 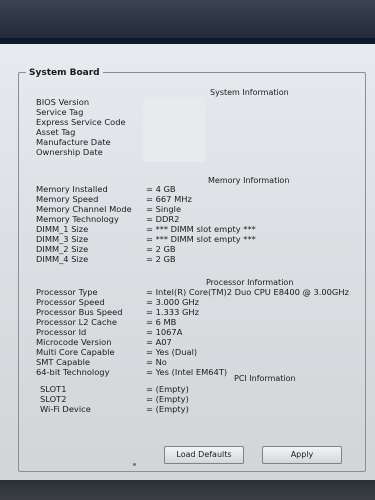 I want to click on express-service-code-label: Express Service Code, so click(x=81, y=122).